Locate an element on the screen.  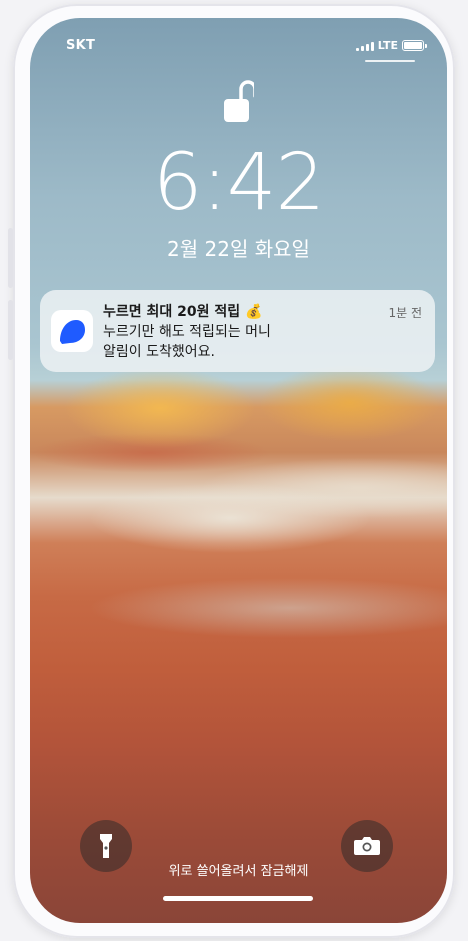
app-icon is located at coordinates (72, 331).